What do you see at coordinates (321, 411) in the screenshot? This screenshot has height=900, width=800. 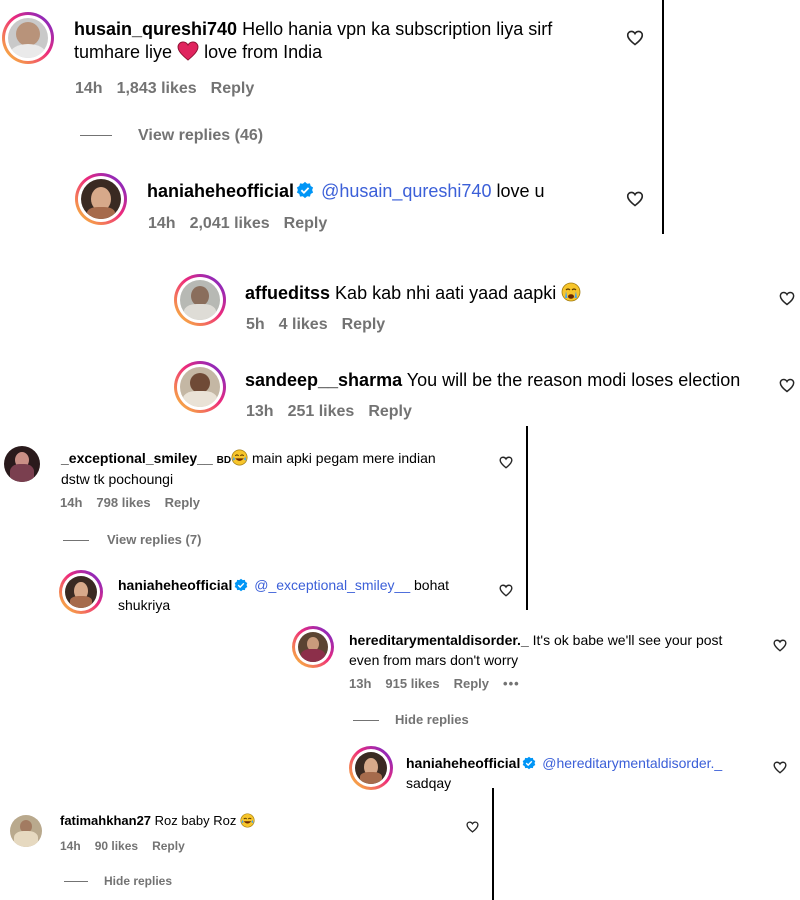 I see `like-count: 251 likes` at bounding box center [321, 411].